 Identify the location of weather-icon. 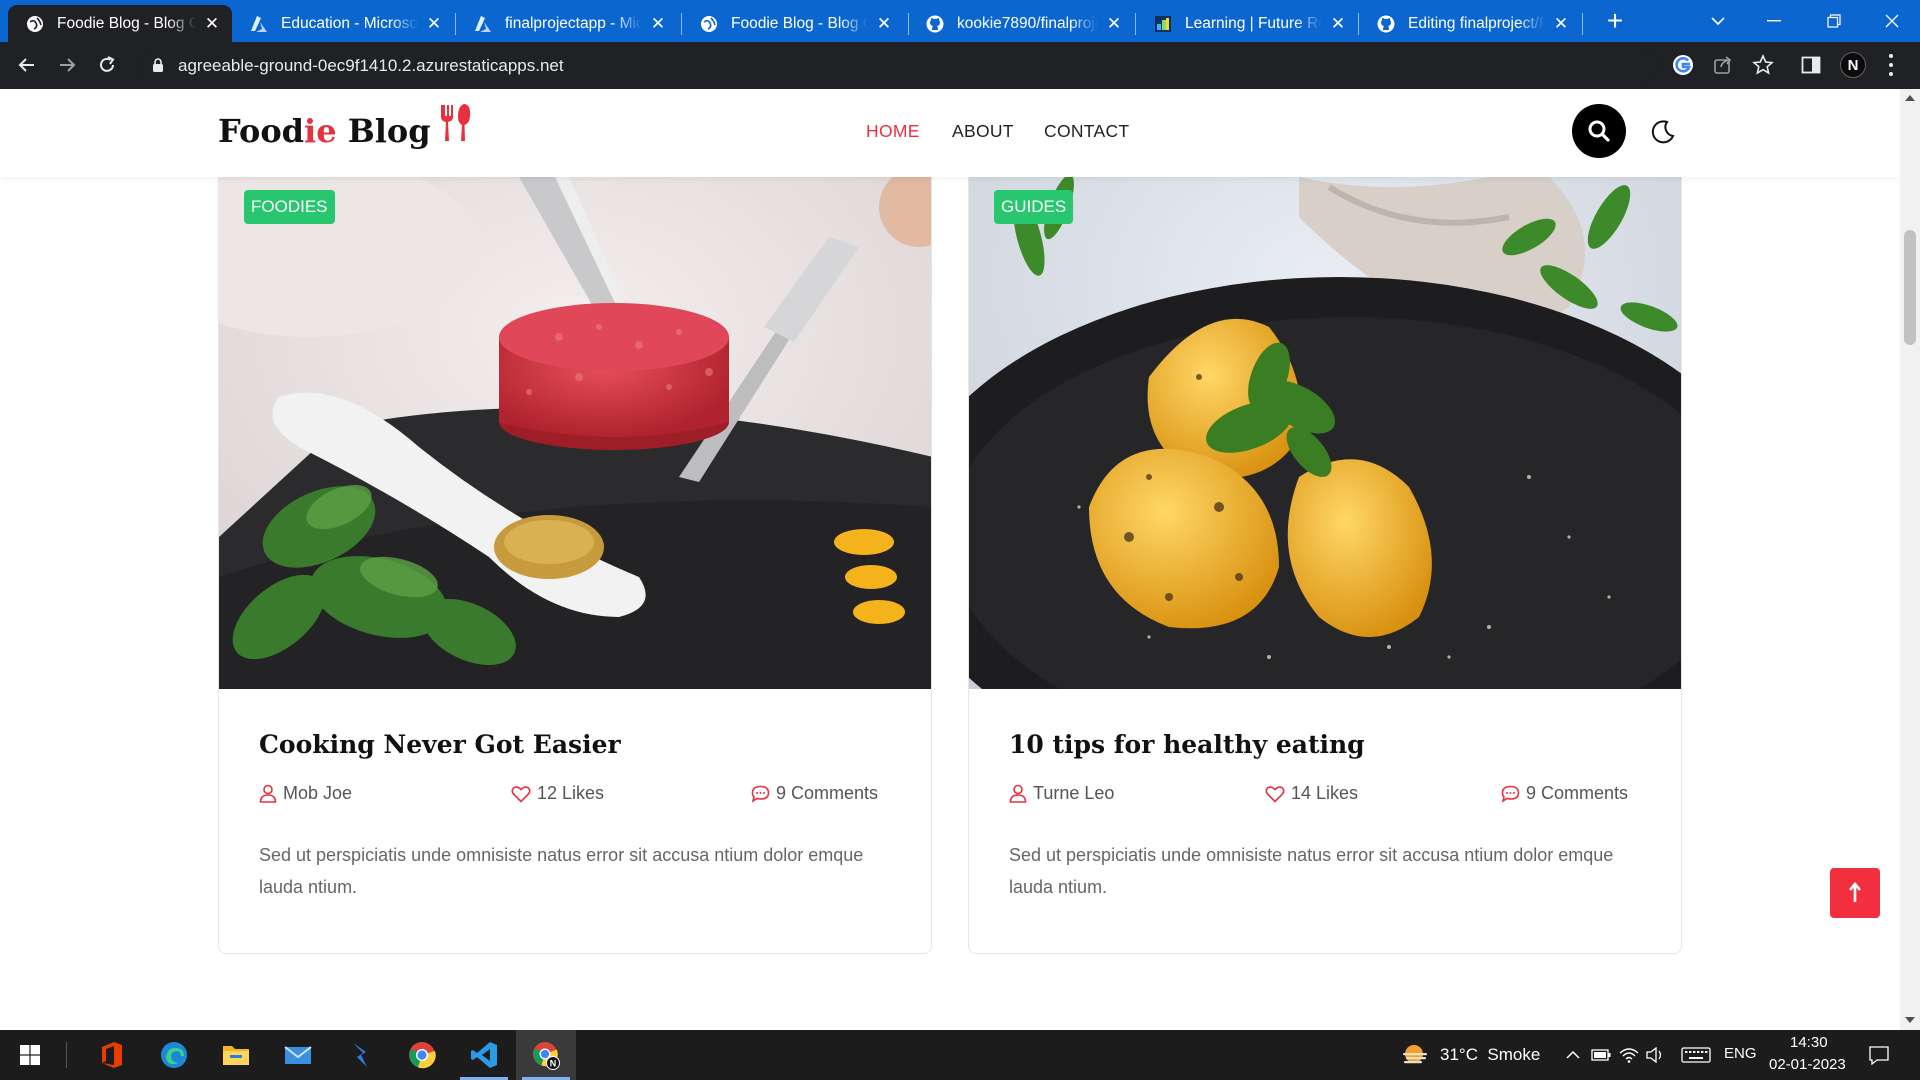
(1415, 1055).